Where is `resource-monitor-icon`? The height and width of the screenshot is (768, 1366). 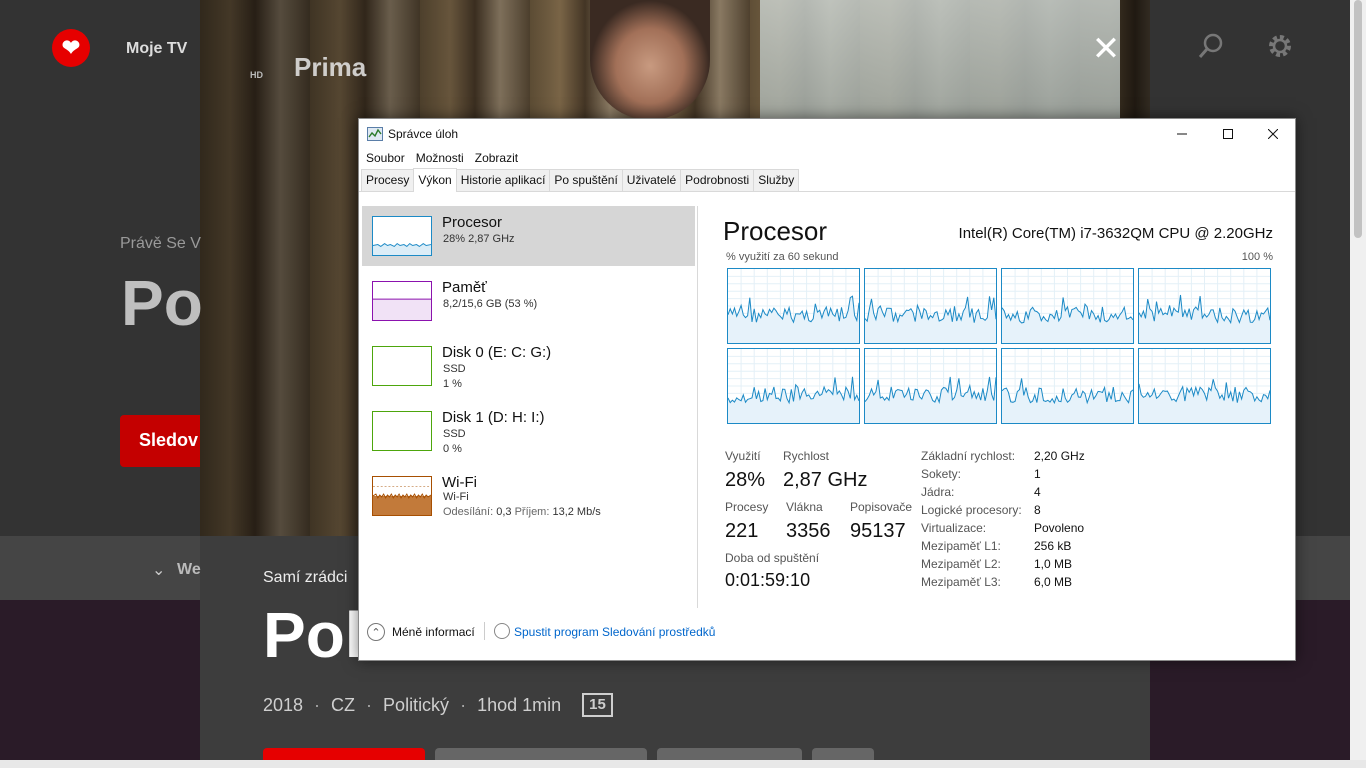
resource-monitor-icon is located at coordinates (502, 631).